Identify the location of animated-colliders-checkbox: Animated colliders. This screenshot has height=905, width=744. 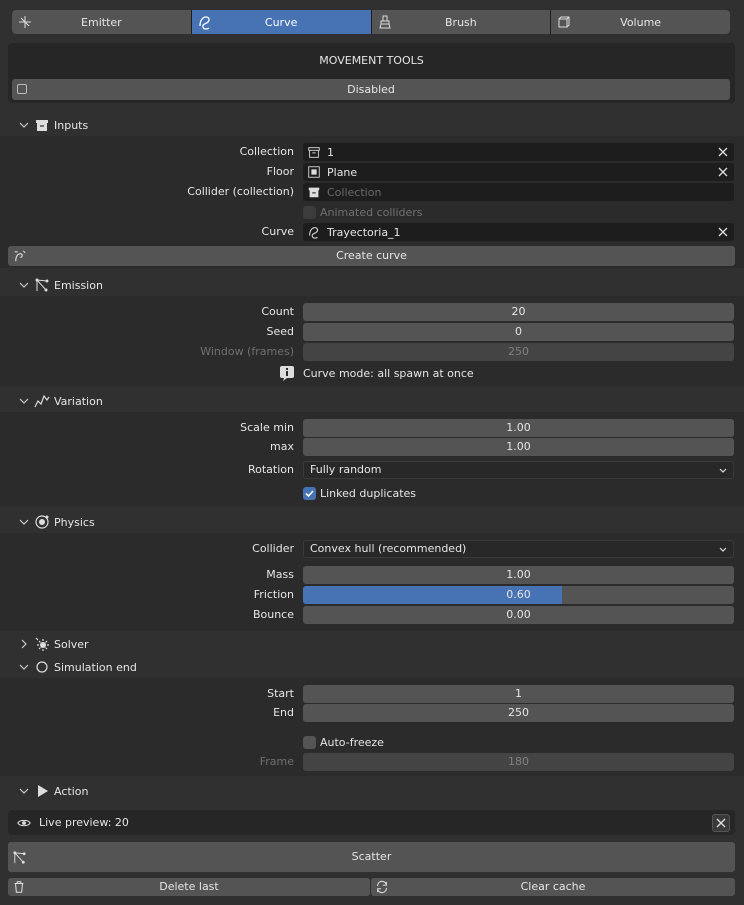
(363, 212).